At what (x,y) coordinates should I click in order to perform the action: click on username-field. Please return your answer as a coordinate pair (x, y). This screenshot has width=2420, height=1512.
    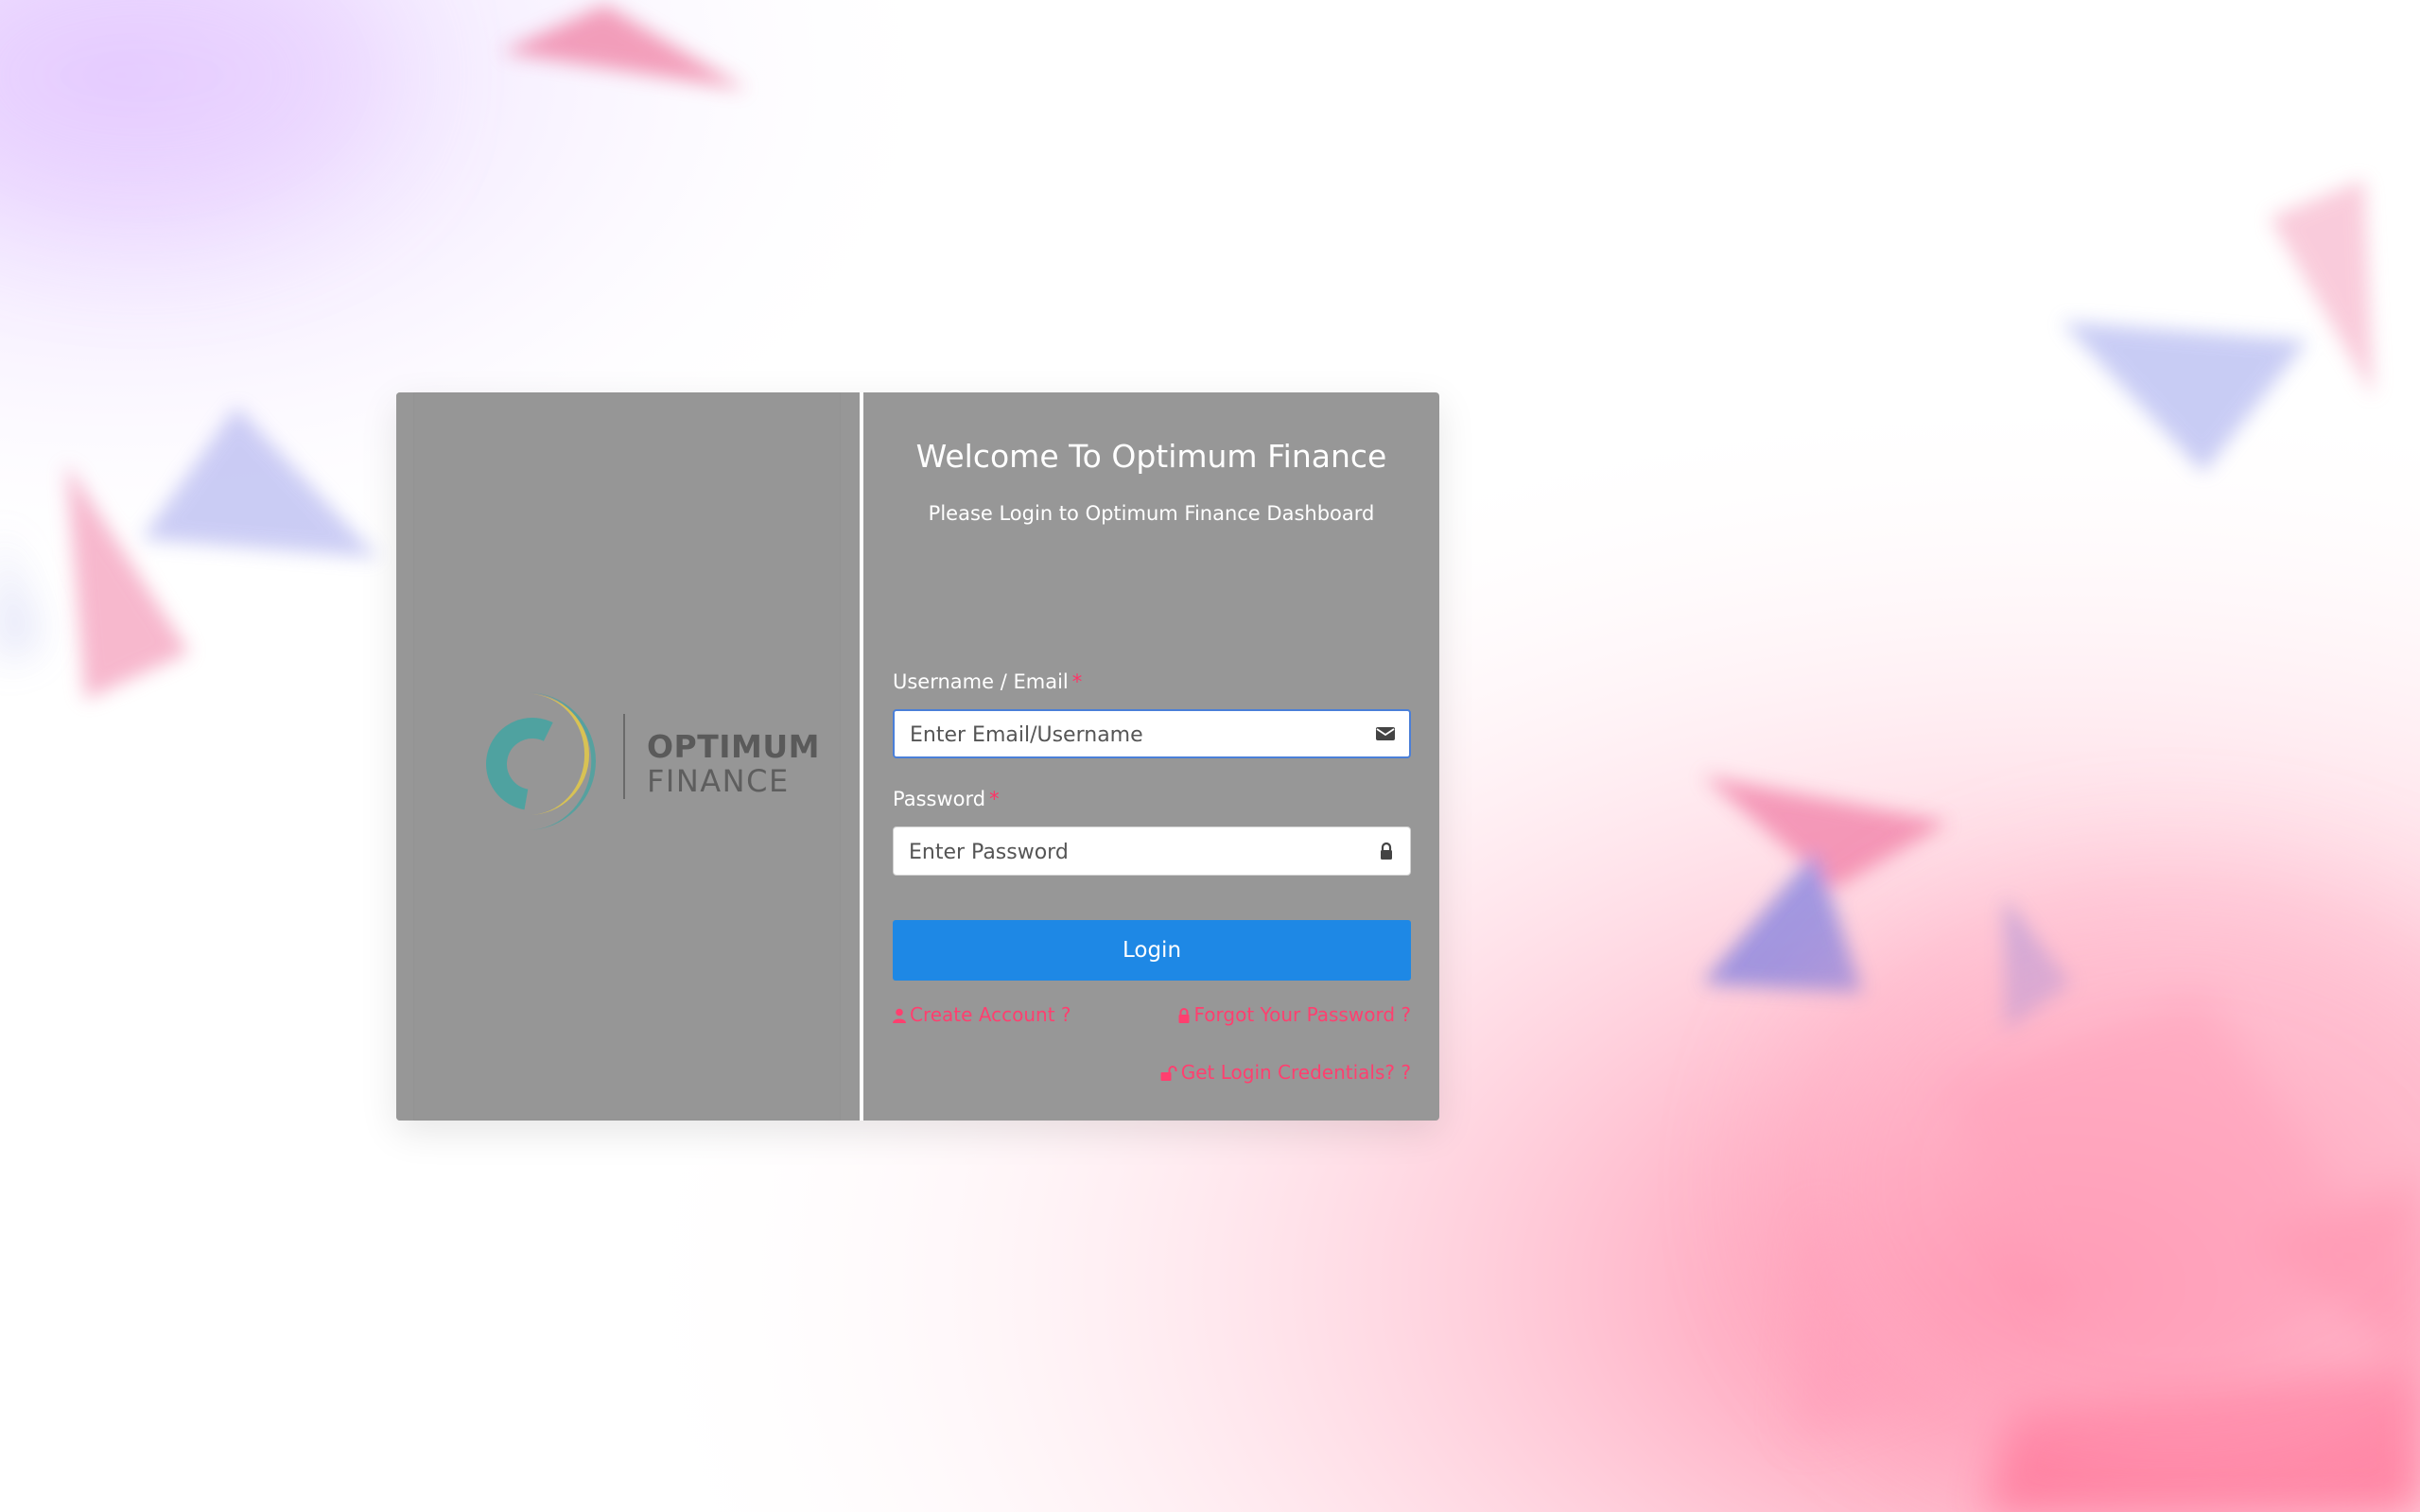
    Looking at the image, I should click on (1152, 733).